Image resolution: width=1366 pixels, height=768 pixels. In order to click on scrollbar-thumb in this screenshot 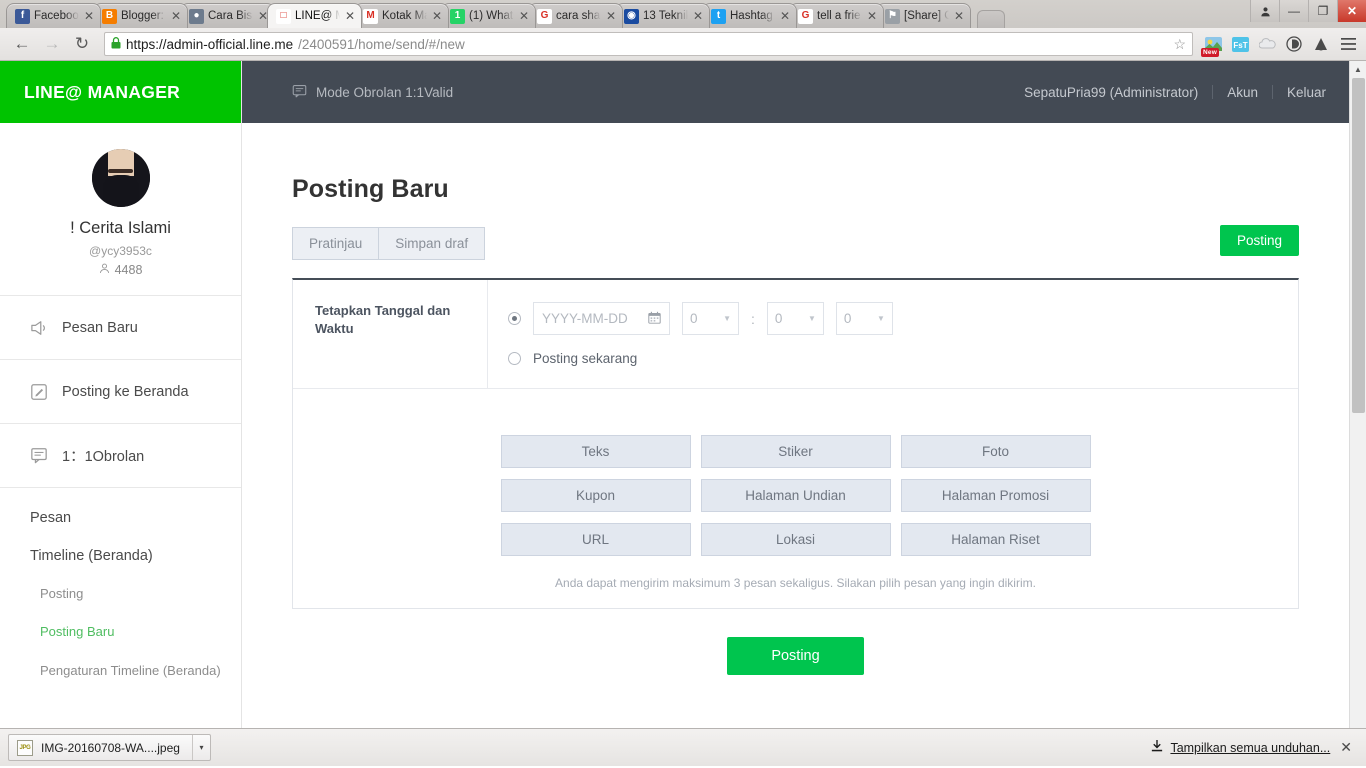, I will do `click(1358, 245)`.